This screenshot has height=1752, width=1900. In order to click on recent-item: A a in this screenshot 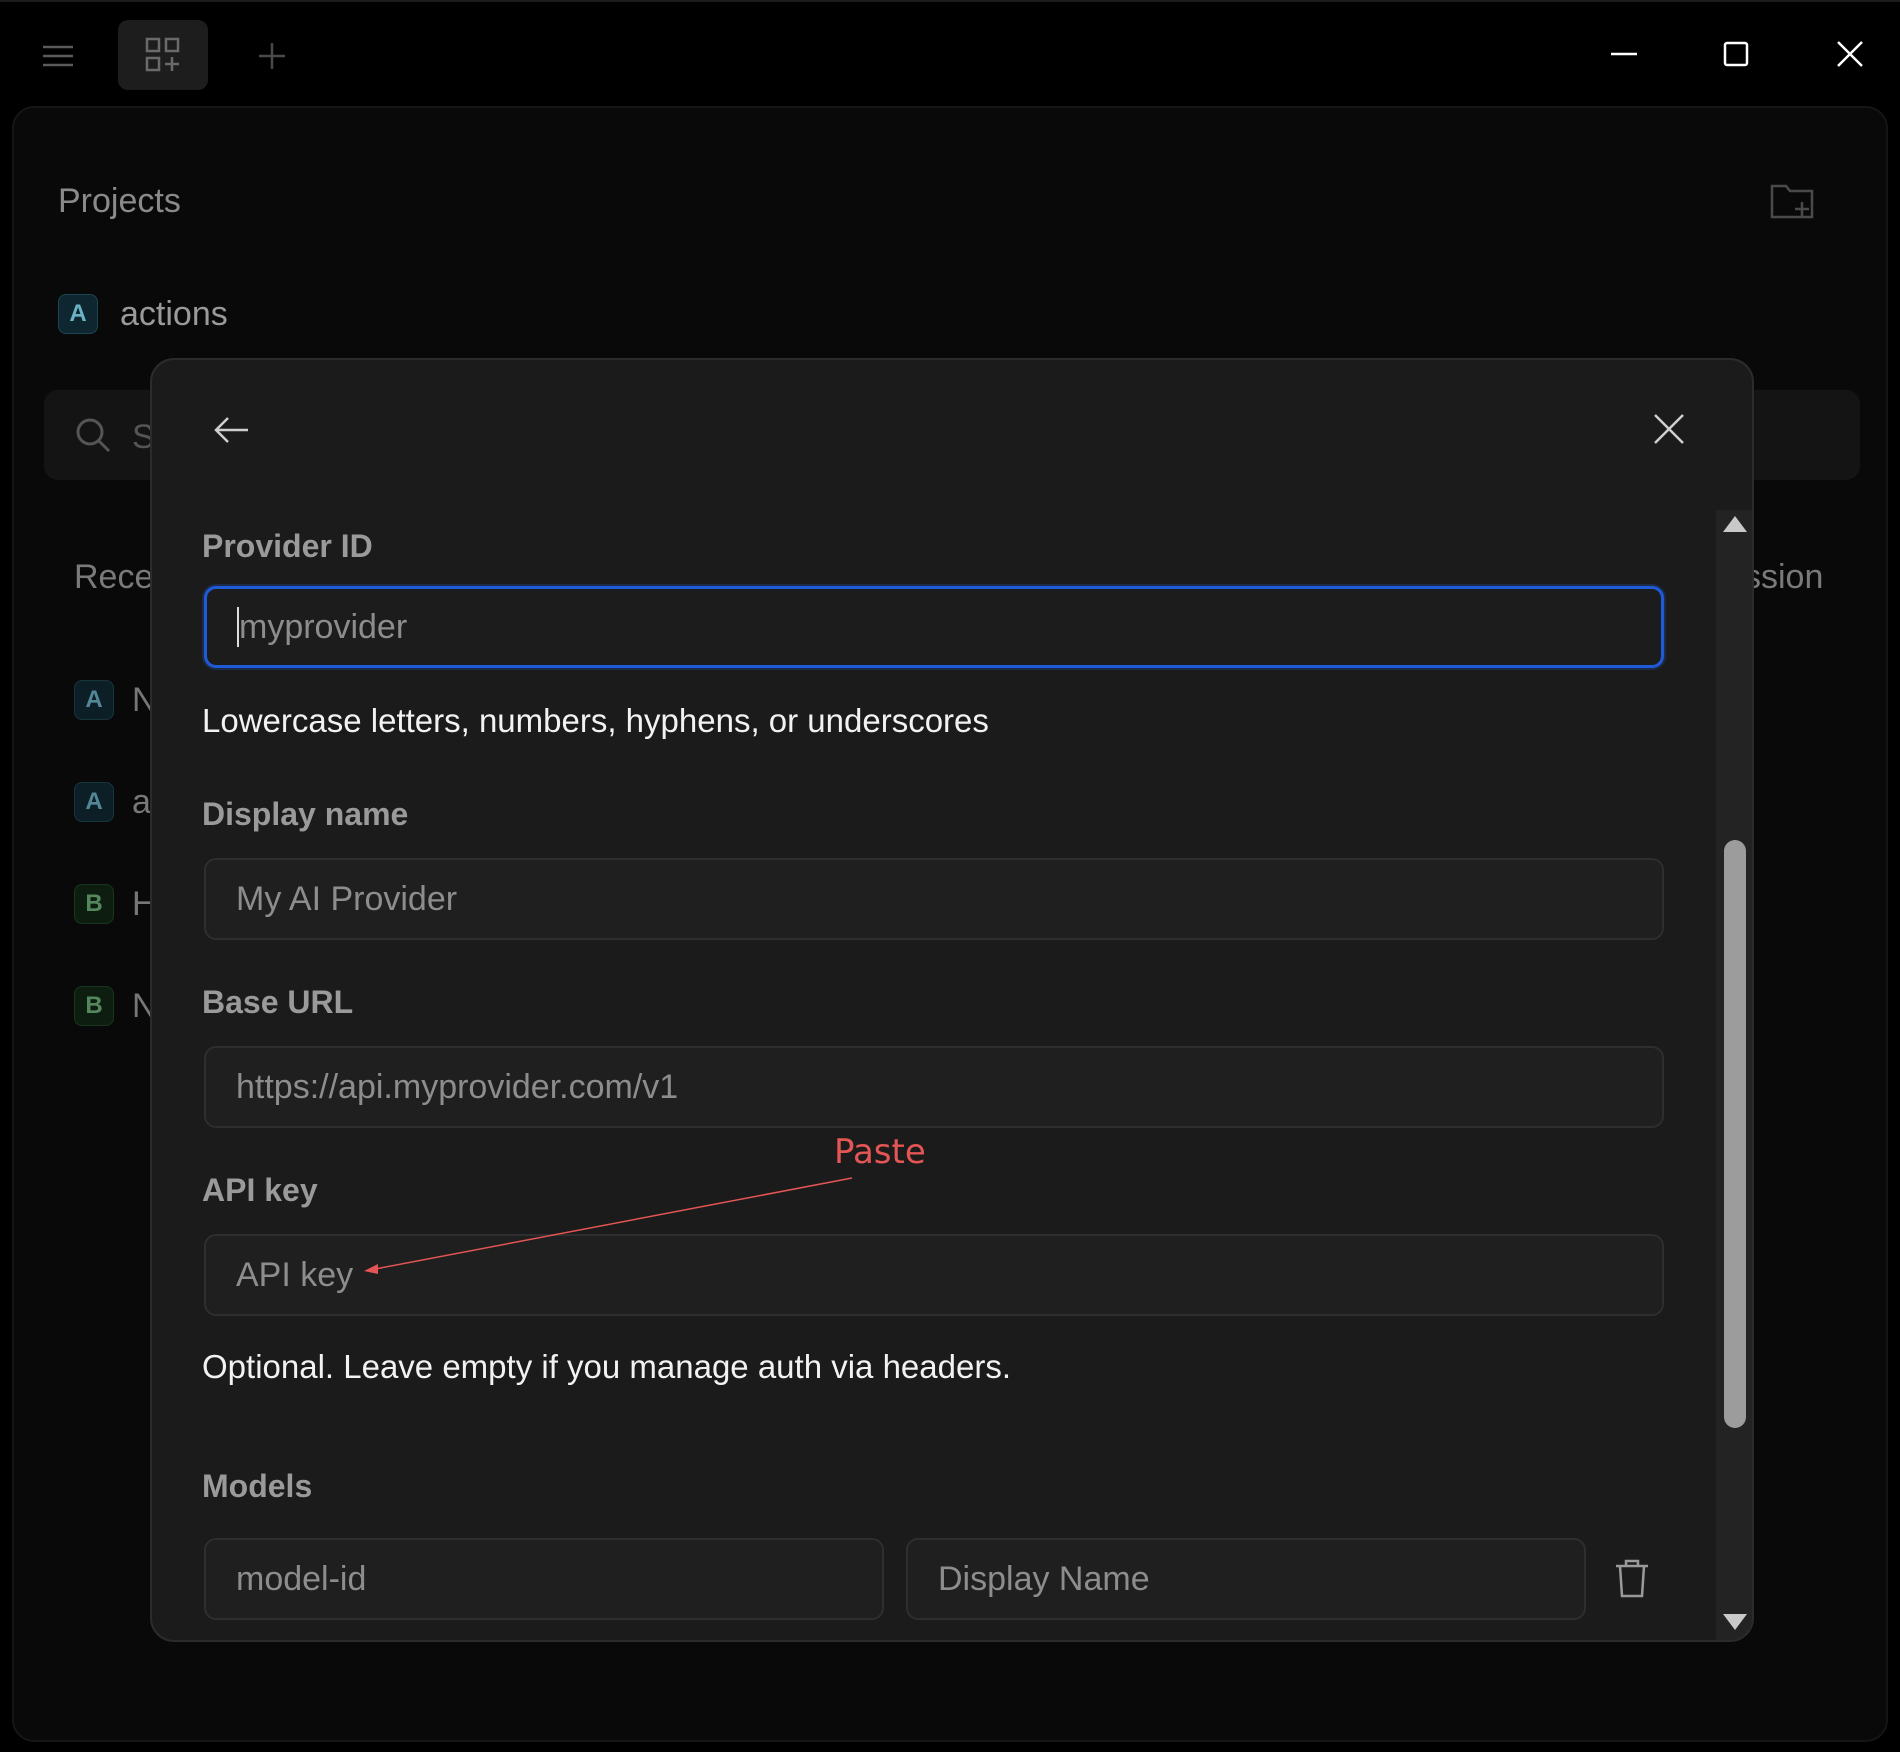, I will do `click(112, 802)`.